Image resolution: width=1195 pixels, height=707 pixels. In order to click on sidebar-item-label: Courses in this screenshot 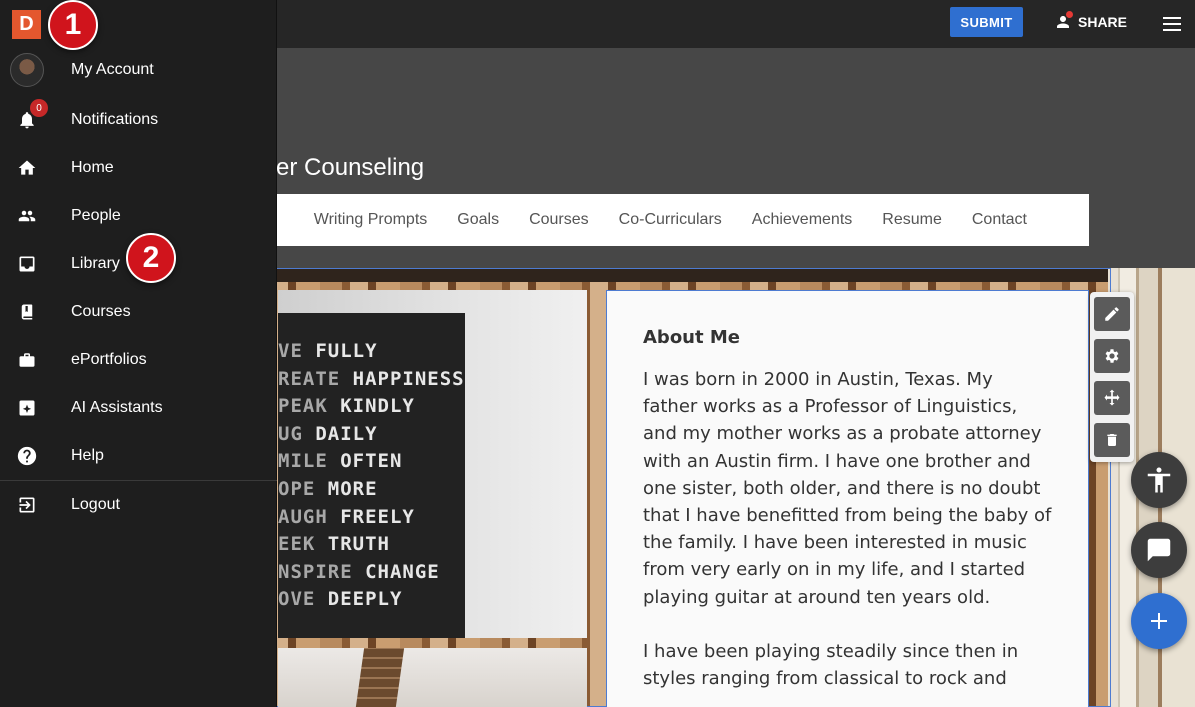, I will do `click(101, 311)`.